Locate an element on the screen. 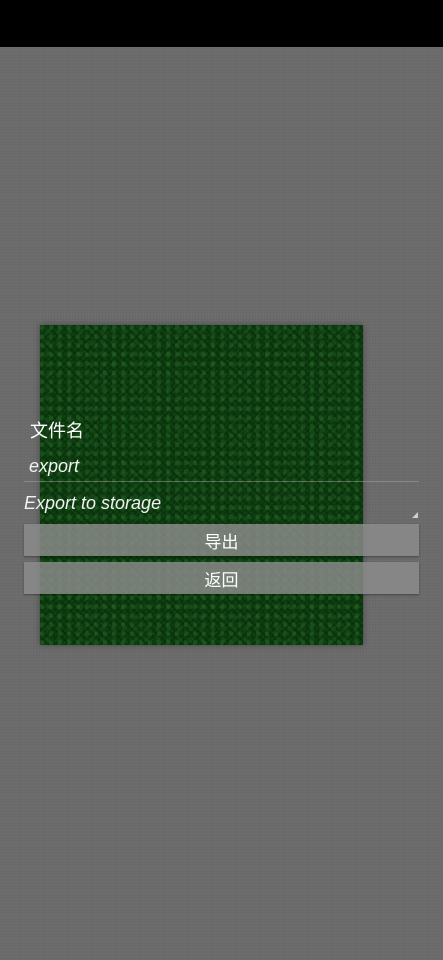 The image size is (443, 960). filename-input-value: export is located at coordinates (54, 466).